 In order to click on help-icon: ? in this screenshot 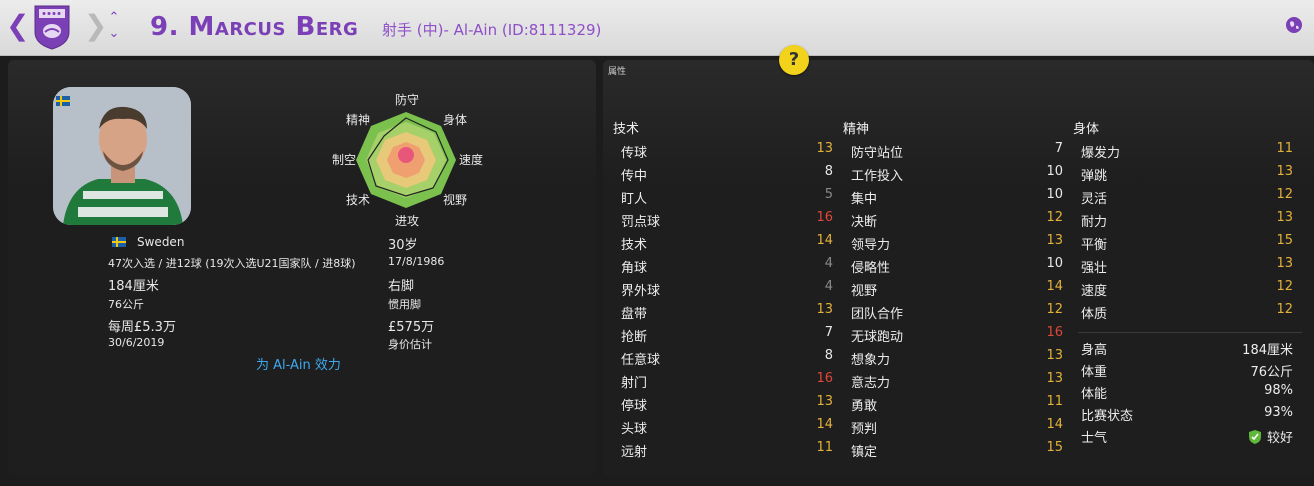, I will do `click(794, 60)`.